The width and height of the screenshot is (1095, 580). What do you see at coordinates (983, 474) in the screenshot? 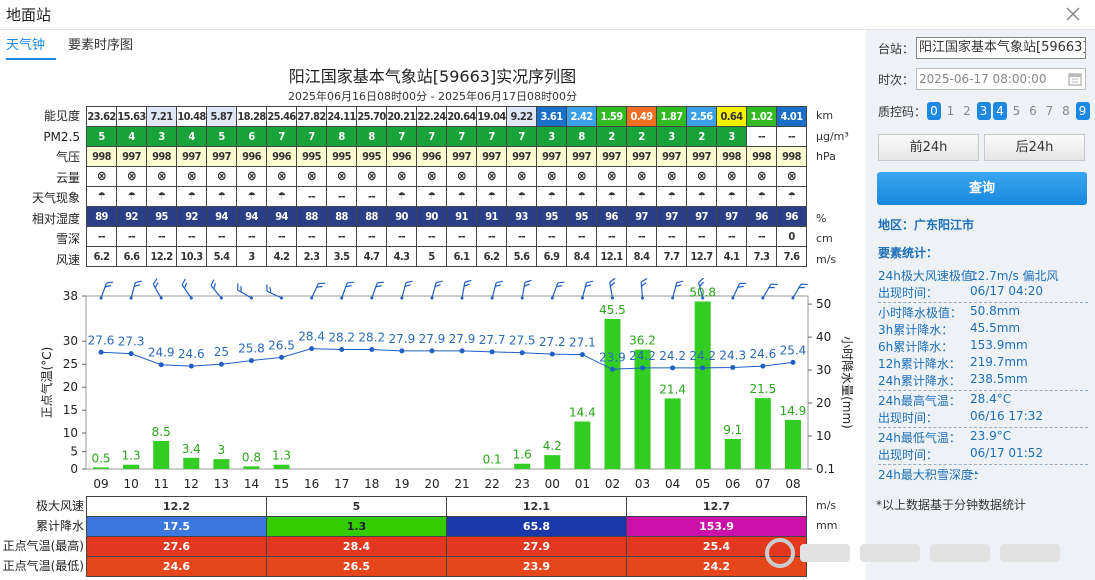
I see `stat-row: 24h最大积雪深度： --` at bounding box center [983, 474].